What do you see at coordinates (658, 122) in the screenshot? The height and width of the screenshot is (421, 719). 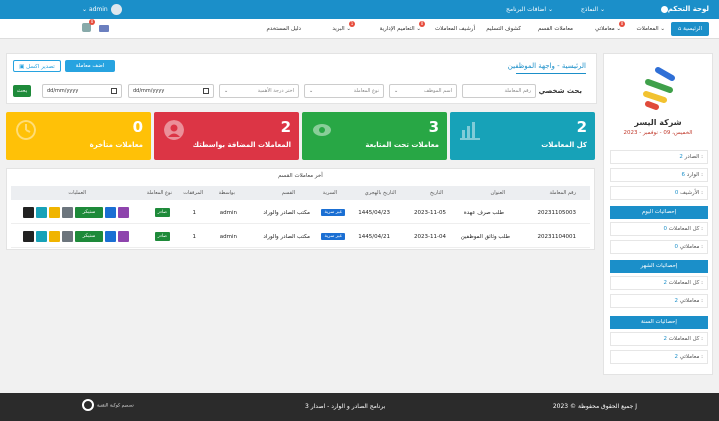 I see `company-name: شركة اليسر` at bounding box center [658, 122].